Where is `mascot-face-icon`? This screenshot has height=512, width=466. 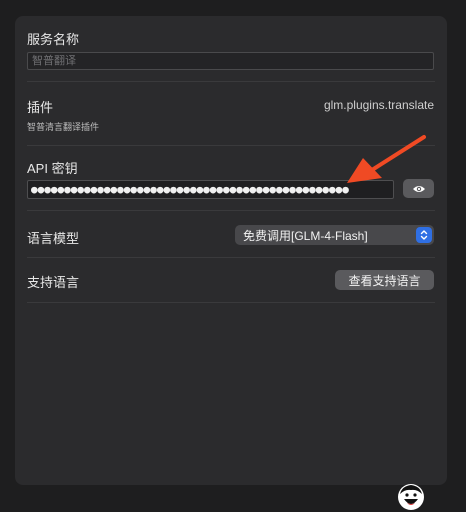
mascot-face-icon is located at coordinates (411, 497).